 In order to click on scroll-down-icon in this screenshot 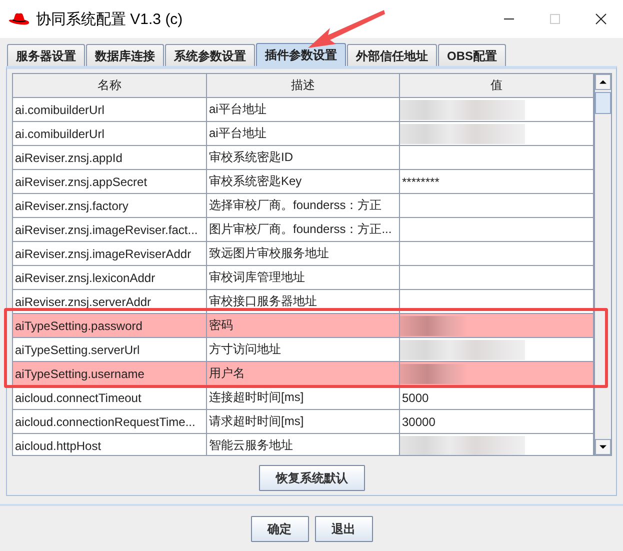, I will do `click(603, 447)`.